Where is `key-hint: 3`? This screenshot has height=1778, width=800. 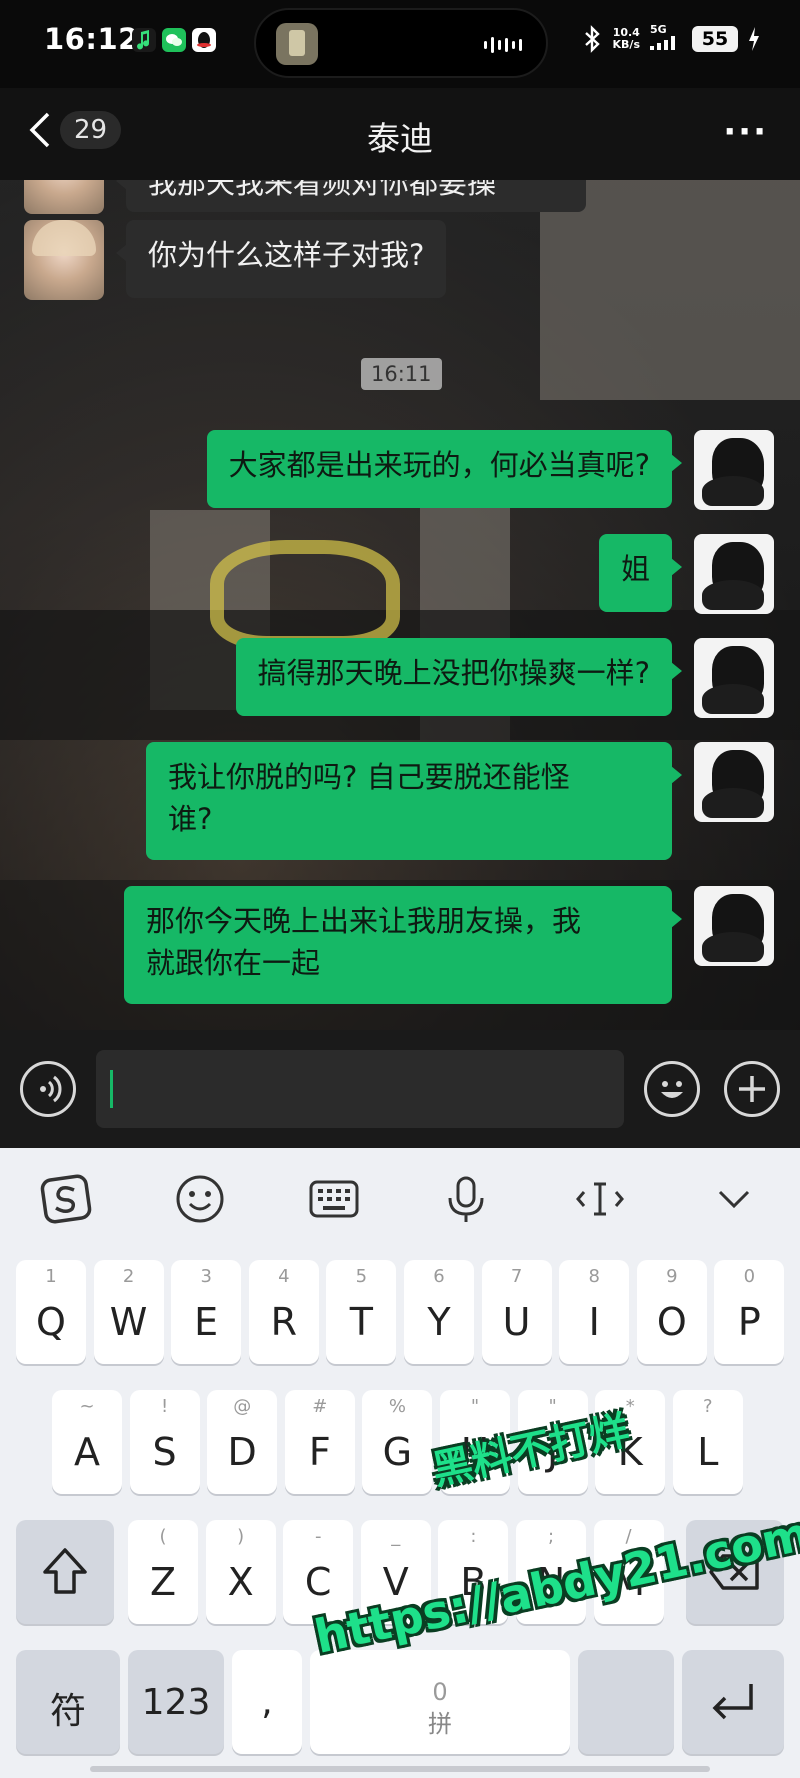
key-hint: 3 is located at coordinates (206, 1276).